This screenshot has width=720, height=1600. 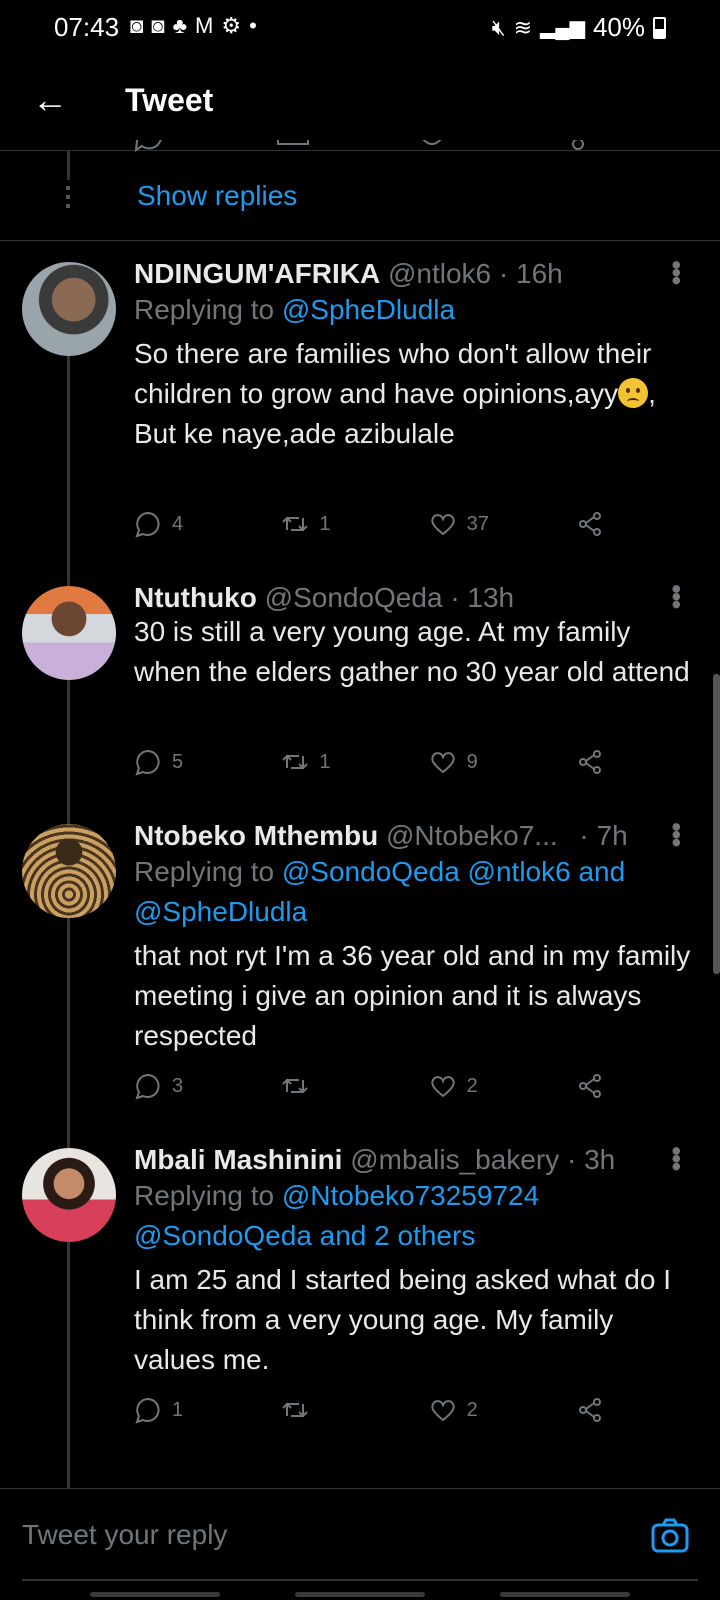 I want to click on mention-link: @SpheDludla, so click(x=368, y=309).